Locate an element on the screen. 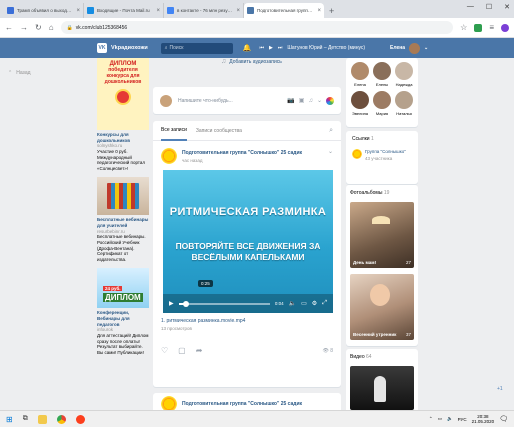  yandex-browser-icon is located at coordinates (80, 419).